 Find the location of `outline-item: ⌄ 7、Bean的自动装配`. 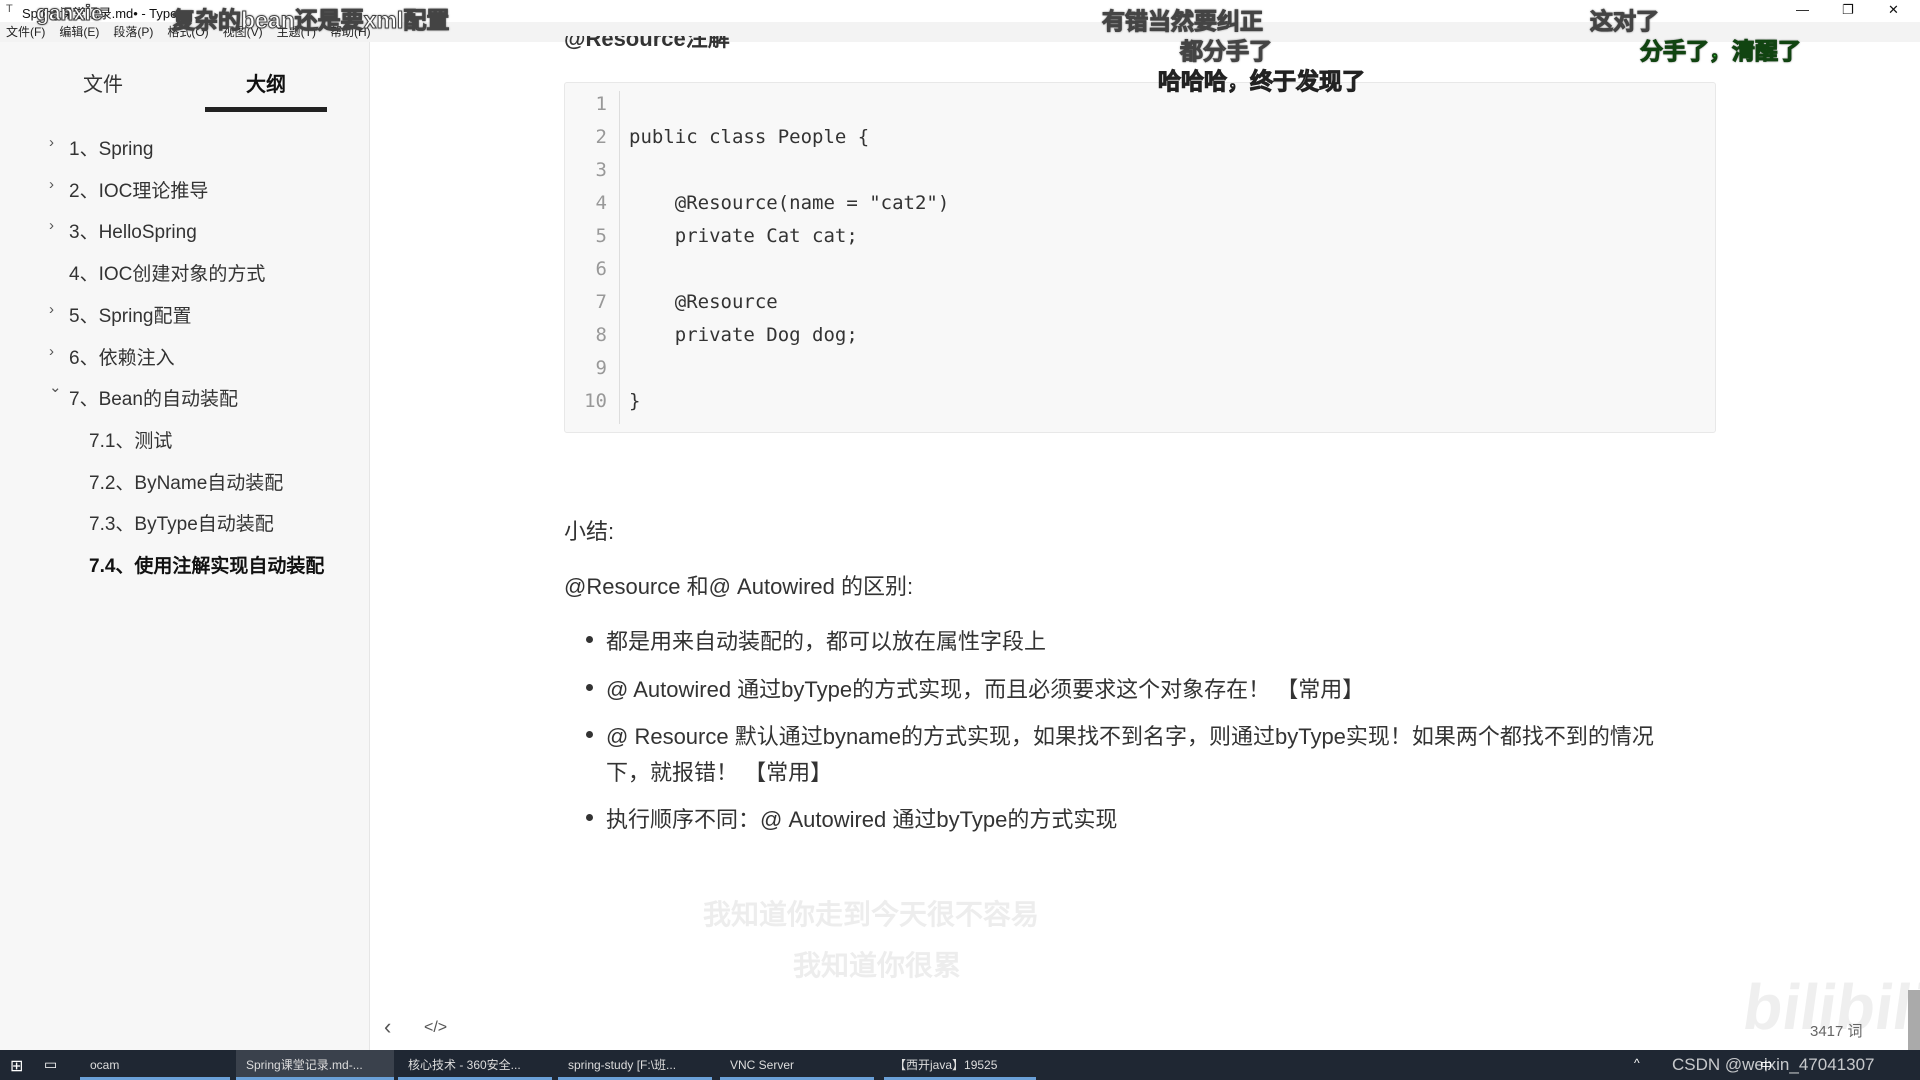

outline-item: ⌄ 7、Bean的自动装配 is located at coordinates (143, 395).